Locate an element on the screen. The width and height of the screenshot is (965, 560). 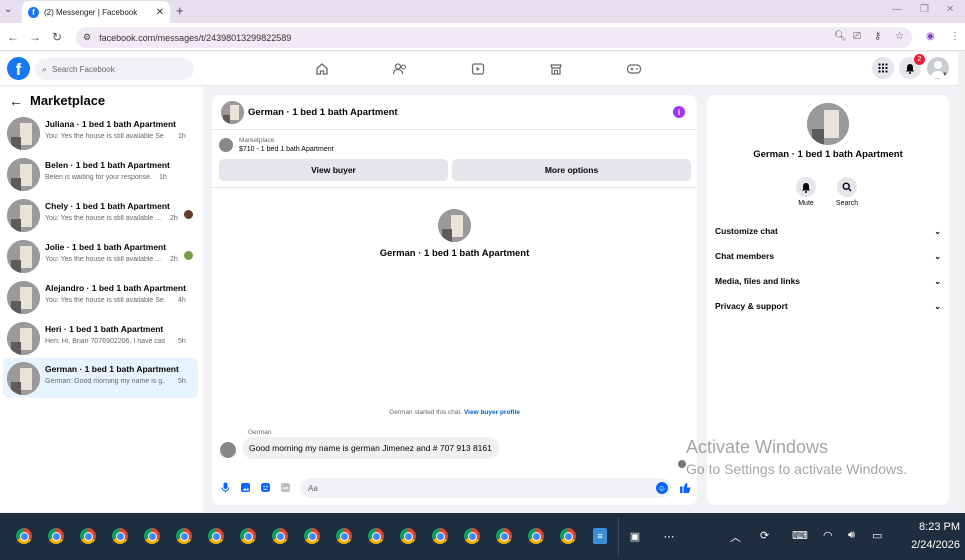
menu-kebab-icon: ⋮ is located at coordinates (955, 36).